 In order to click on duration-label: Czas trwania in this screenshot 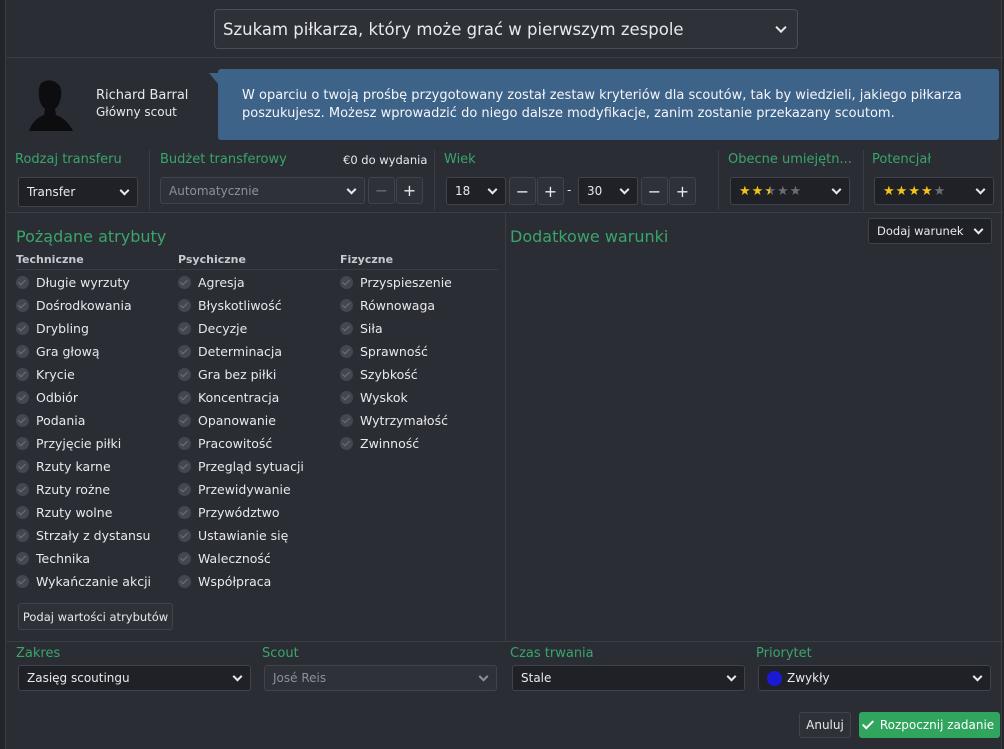, I will do `click(552, 653)`.